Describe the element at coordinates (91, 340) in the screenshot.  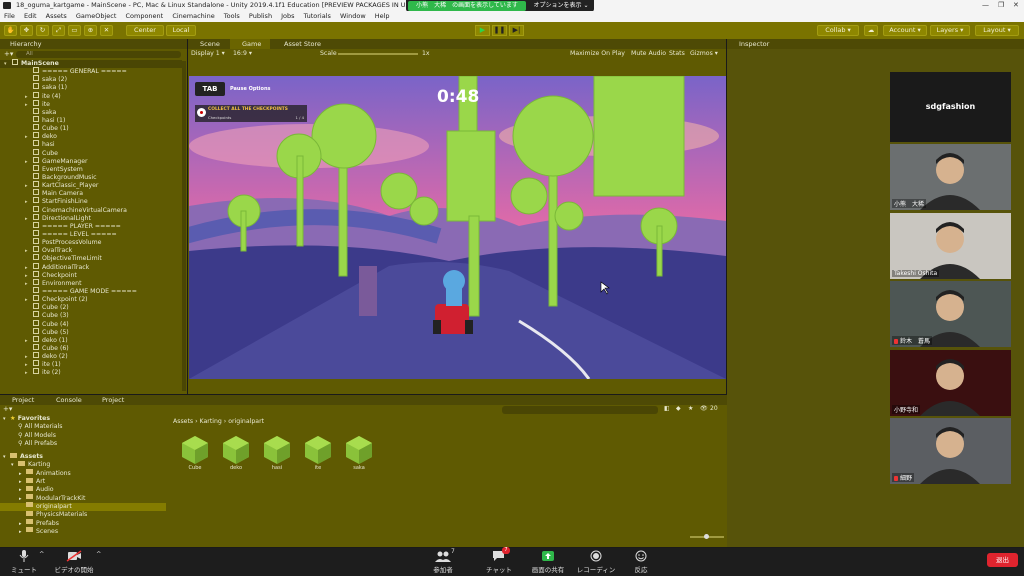
I see `hierarchy-item: ▸ deko (1)` at that location.